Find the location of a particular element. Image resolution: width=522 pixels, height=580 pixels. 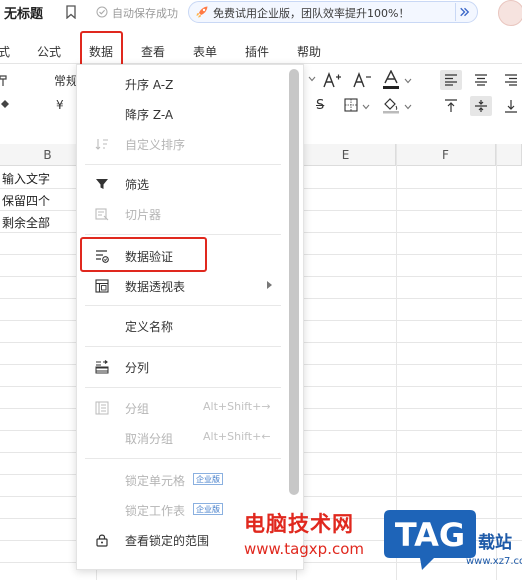

save-status: 自动保存成功 is located at coordinates (145, 13).